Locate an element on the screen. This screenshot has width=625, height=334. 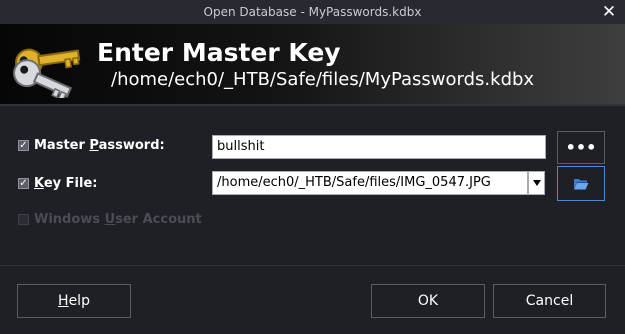
cancel-button: Cancel is located at coordinates (549, 301).